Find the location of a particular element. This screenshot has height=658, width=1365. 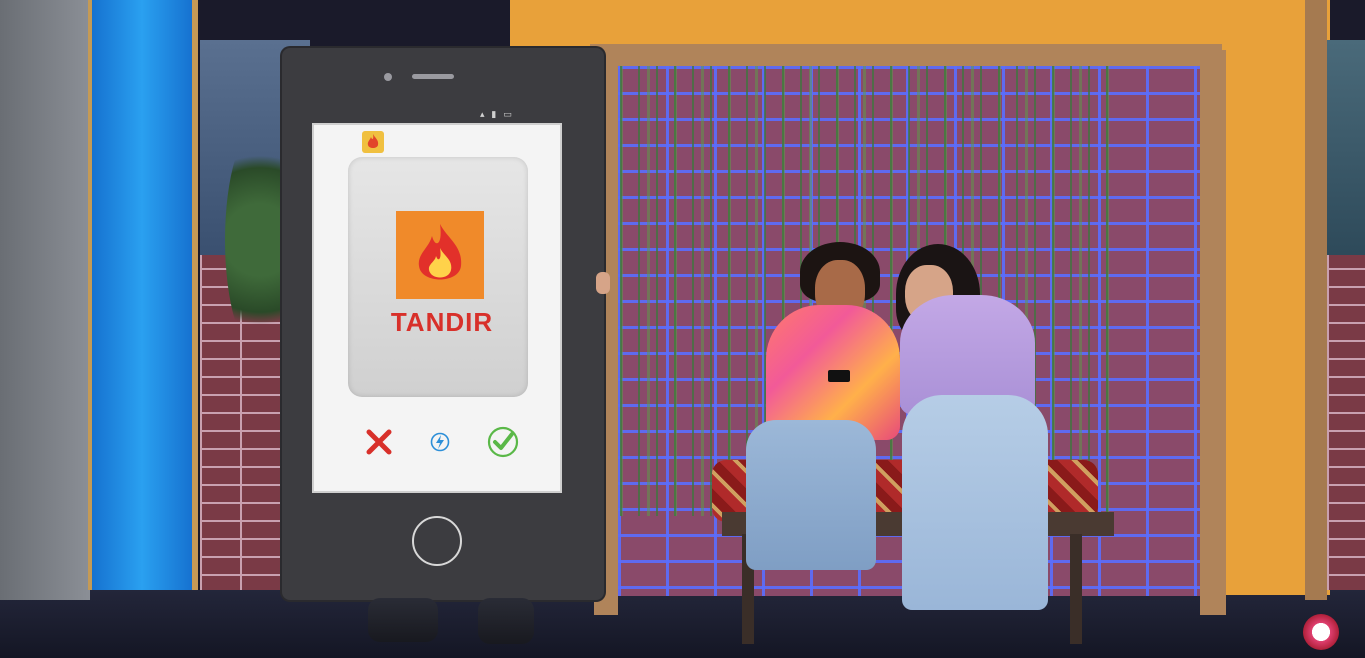

x-icon is located at coordinates (379, 442).